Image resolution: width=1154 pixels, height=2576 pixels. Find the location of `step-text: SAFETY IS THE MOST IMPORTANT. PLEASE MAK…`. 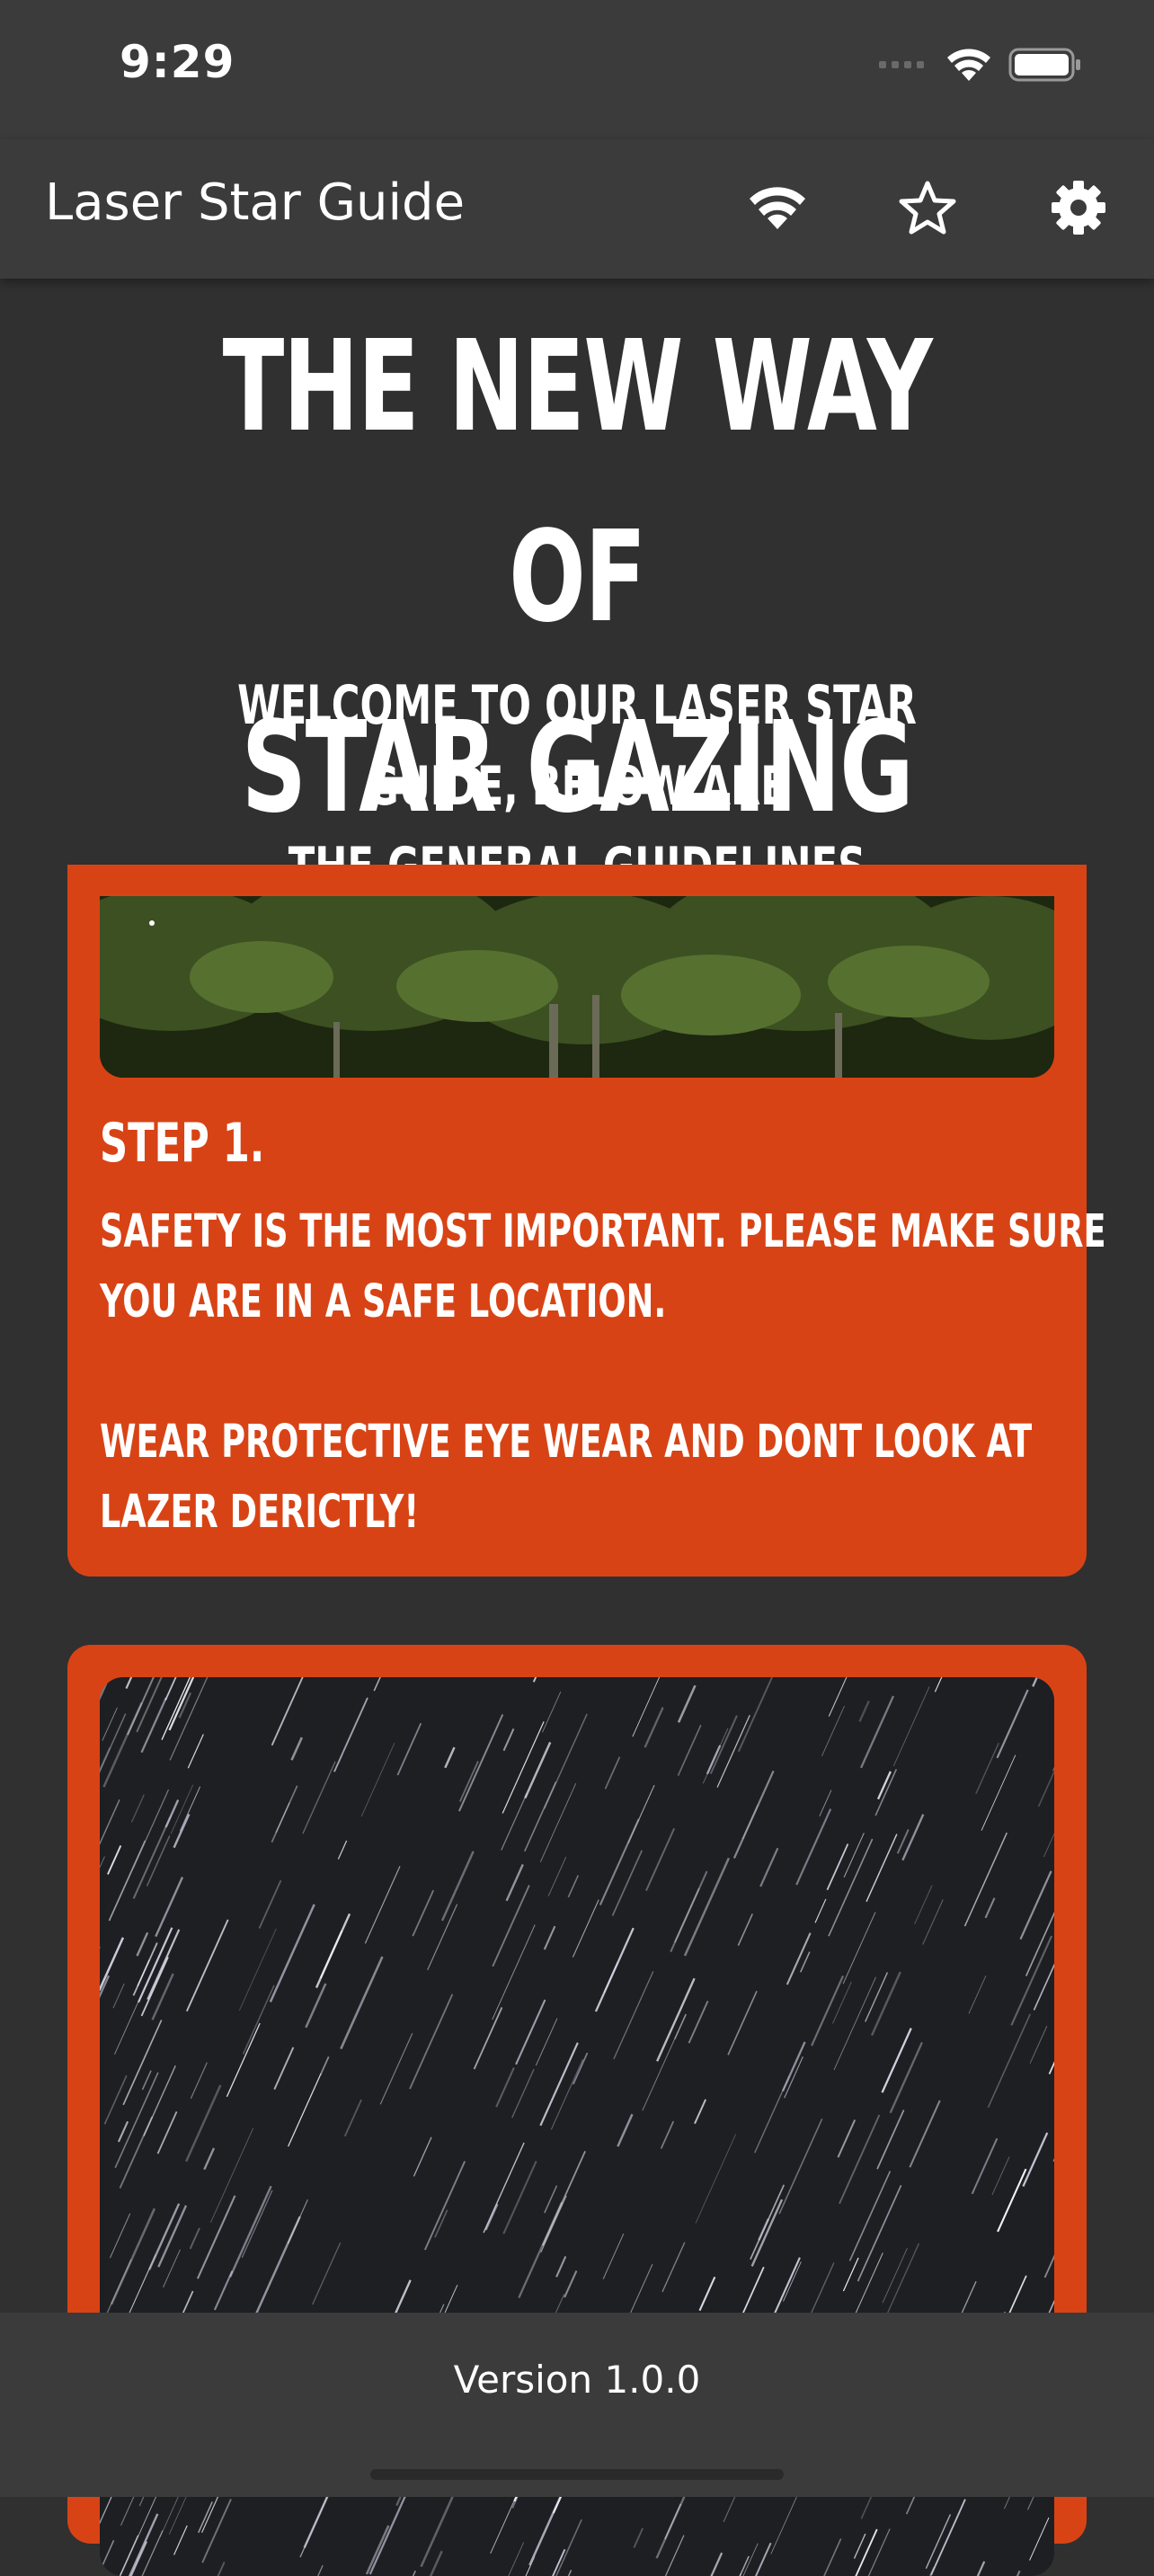

step-text: SAFETY IS THE MOST IMPORTANT. PLEASE MAK… is located at coordinates (603, 1267).